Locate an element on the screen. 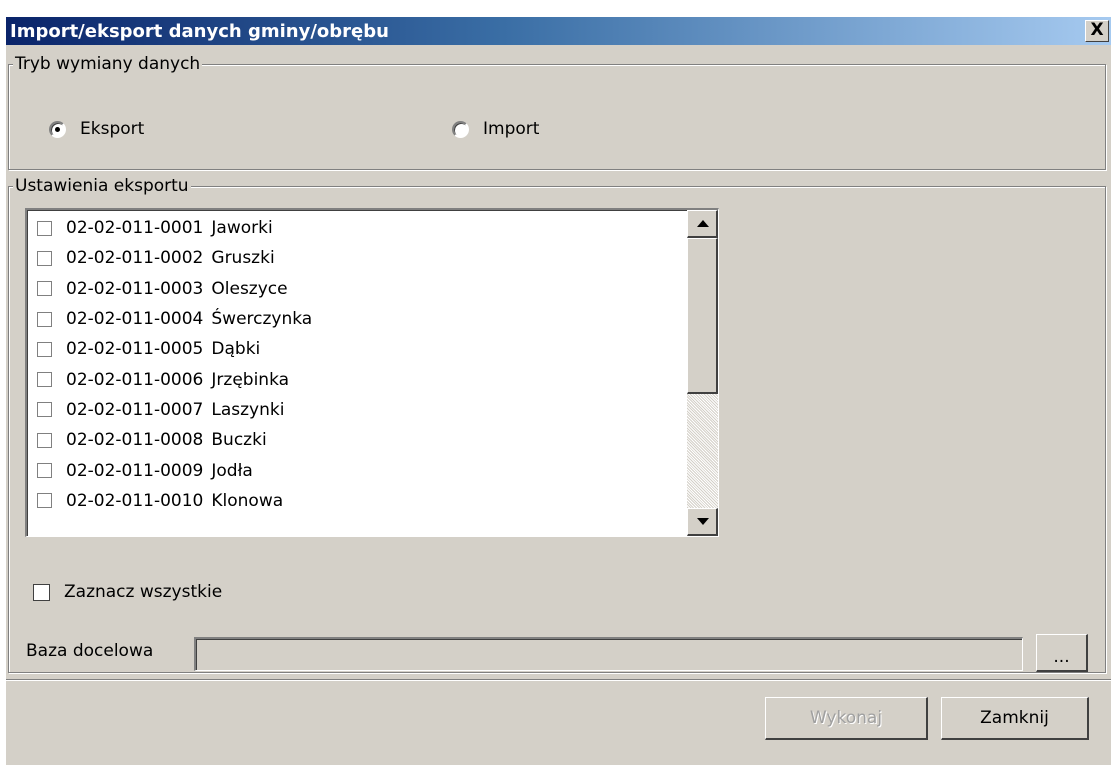 The image size is (1111, 765). list-scrollbar is located at coordinates (702, 373).